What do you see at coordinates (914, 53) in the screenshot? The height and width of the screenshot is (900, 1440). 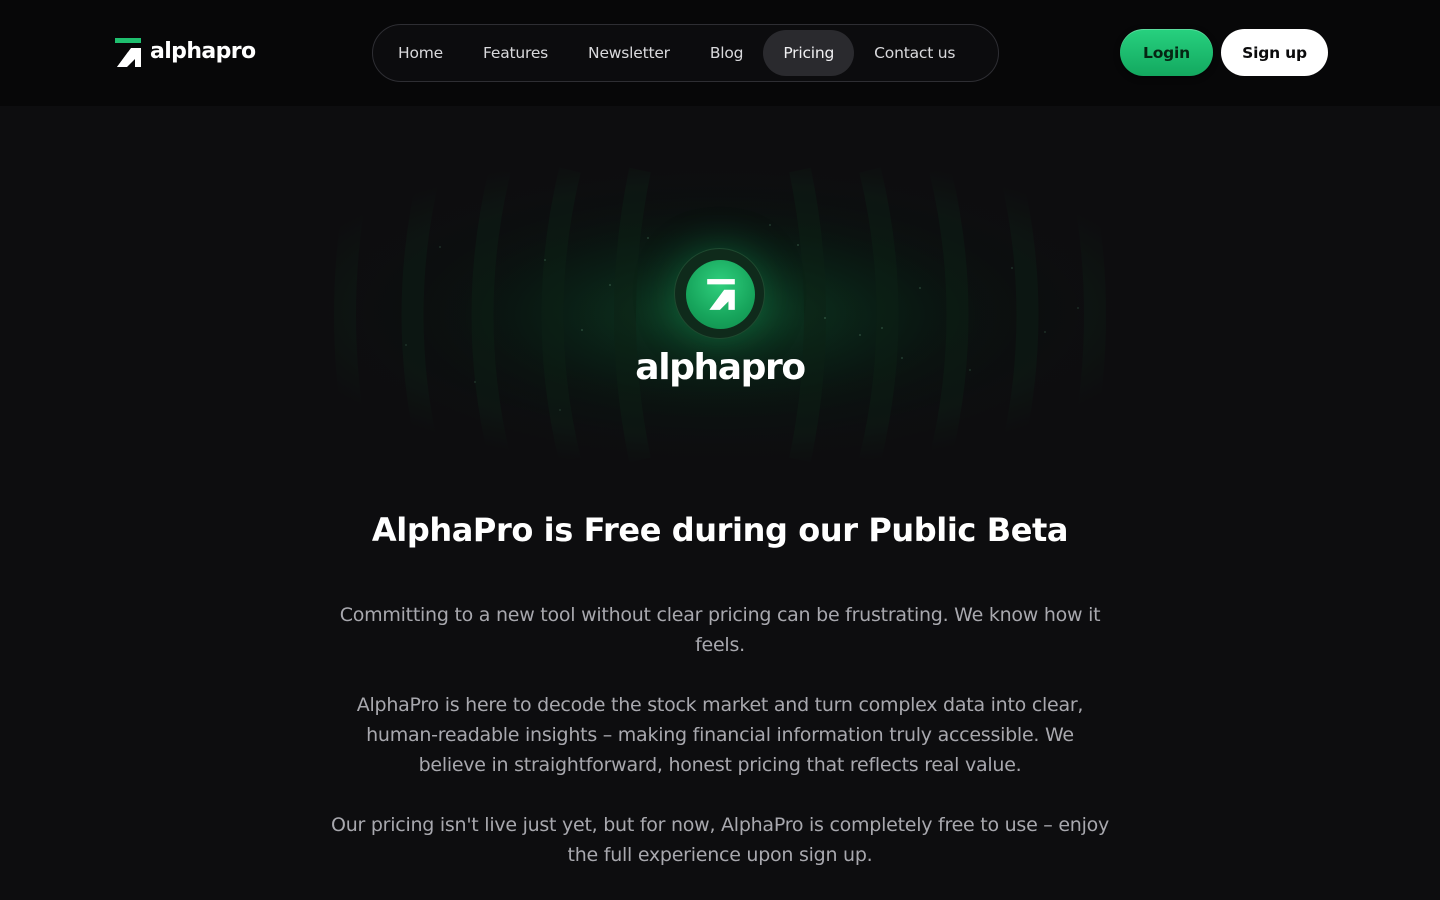 I see `nav-item-contact: Contact us` at bounding box center [914, 53].